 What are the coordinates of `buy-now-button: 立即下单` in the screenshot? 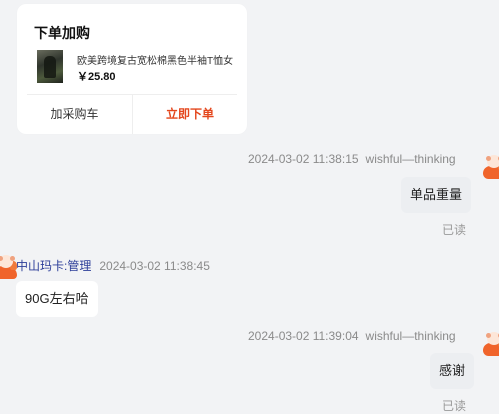 It's located at (190, 114).